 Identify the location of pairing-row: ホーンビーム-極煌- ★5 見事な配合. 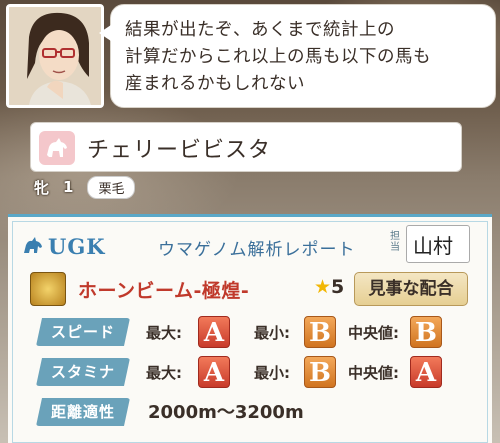
(250, 289).